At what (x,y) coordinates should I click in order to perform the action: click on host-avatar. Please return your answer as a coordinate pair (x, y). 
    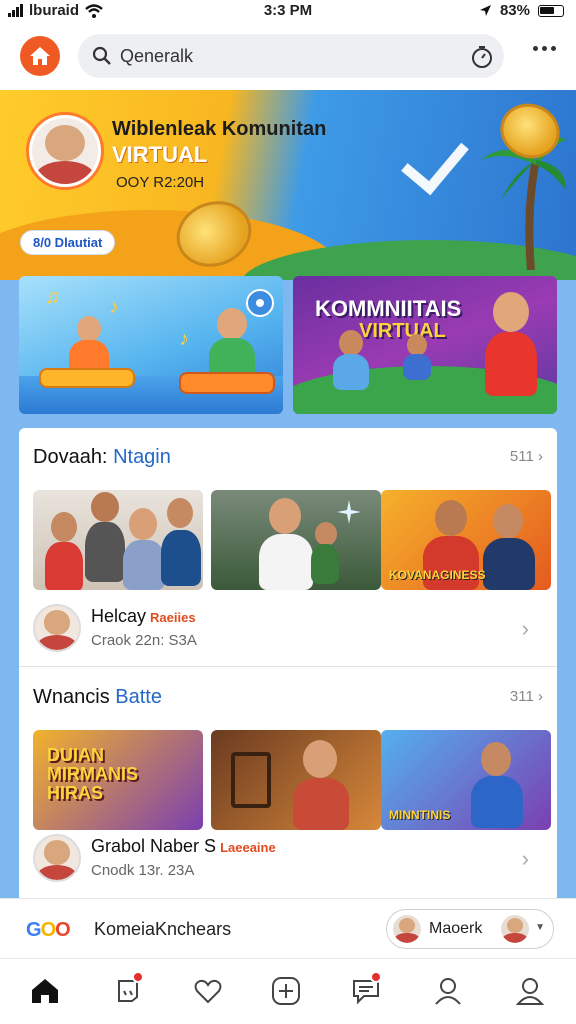
    Looking at the image, I should click on (65, 151).